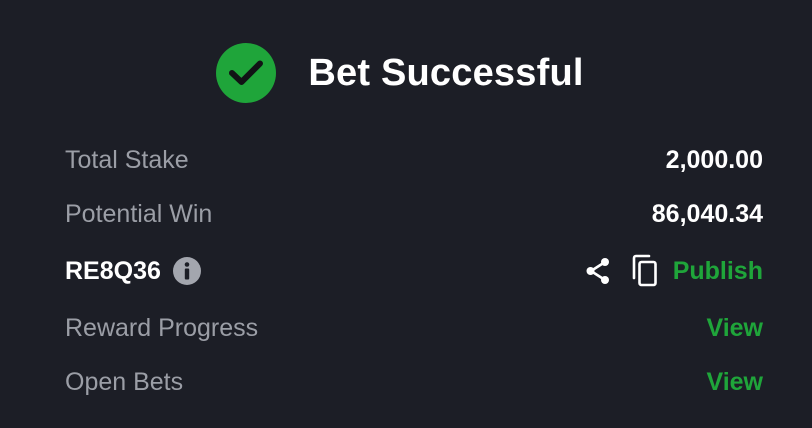  Describe the element at coordinates (707, 213) in the screenshot. I see `potential-win-value: 86,040.34` at that location.